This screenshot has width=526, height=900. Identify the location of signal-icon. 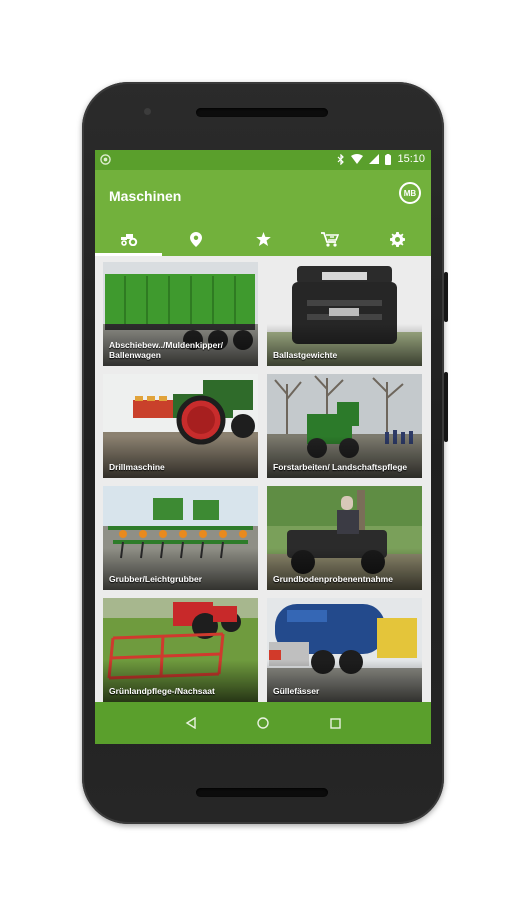
(374, 159).